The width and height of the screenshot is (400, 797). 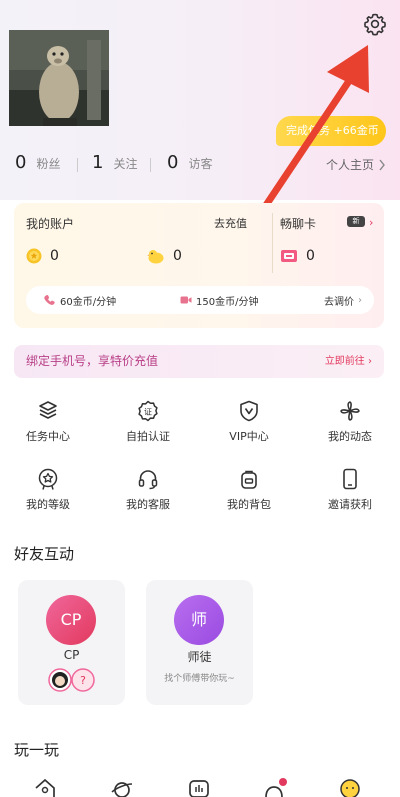 I want to click on friend-card-name: 师徒, so click(x=199, y=657).